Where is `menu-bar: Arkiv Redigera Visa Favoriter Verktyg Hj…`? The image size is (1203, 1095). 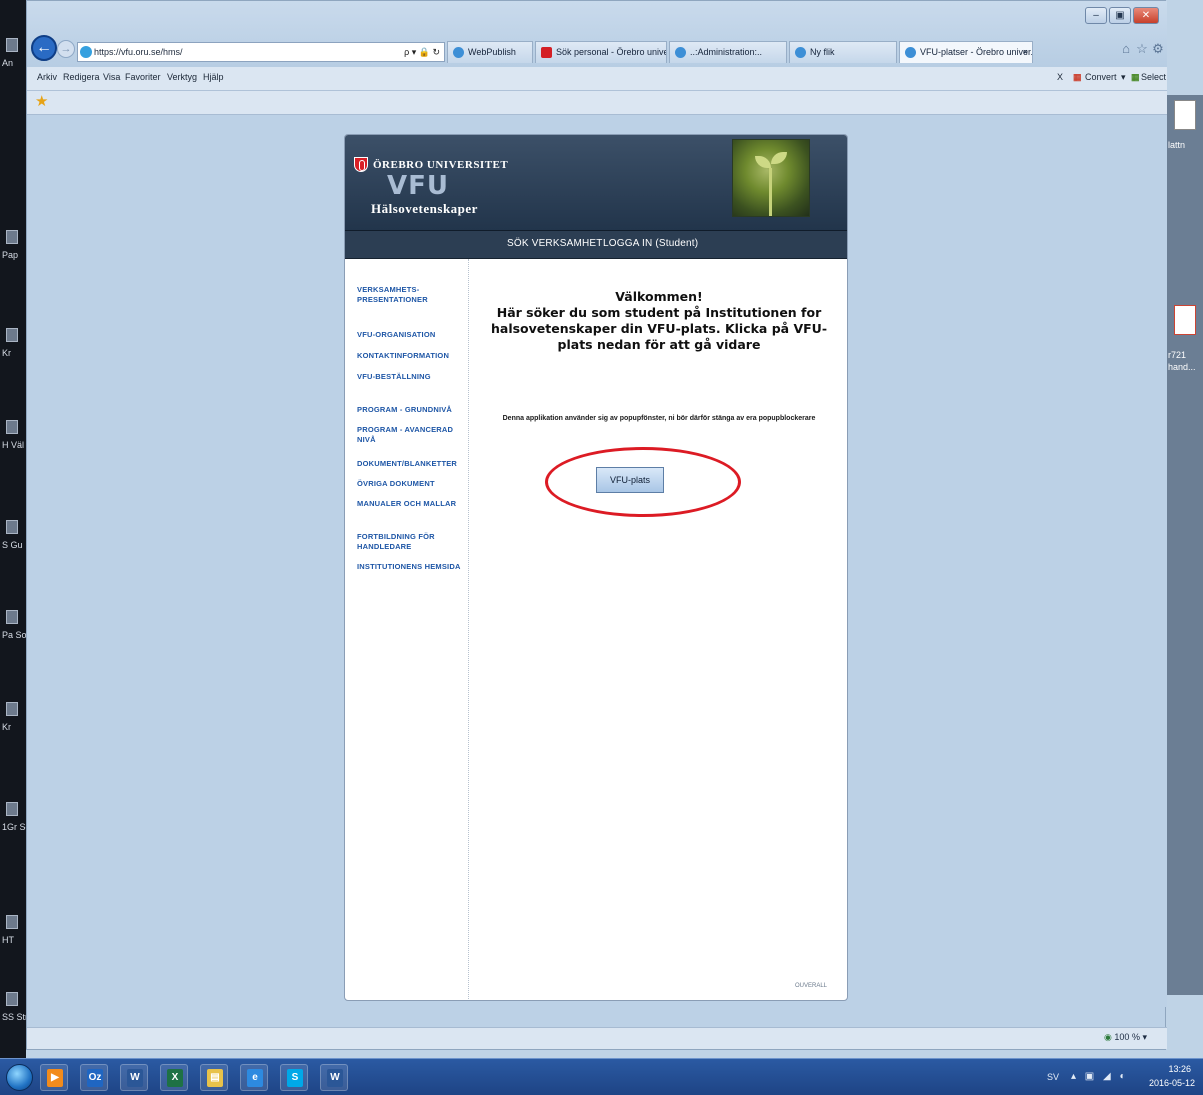 menu-bar: Arkiv Redigera Visa Favoriter Verktyg Hj… is located at coordinates (597, 79).